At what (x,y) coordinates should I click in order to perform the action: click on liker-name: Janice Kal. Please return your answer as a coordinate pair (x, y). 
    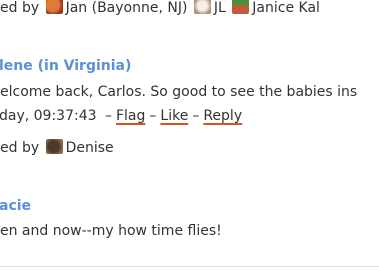
    Looking at the image, I should click on (286, 8).